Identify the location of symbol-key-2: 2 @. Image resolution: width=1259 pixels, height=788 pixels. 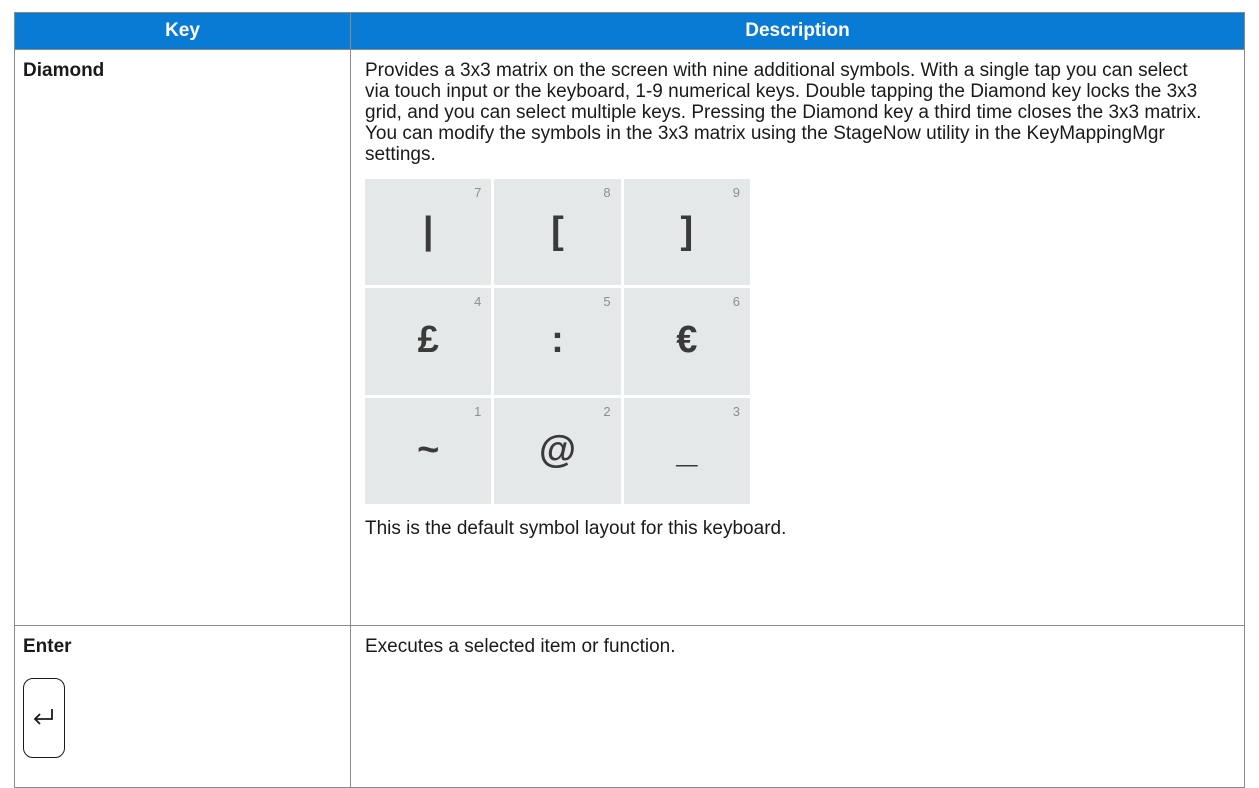
(557, 450).